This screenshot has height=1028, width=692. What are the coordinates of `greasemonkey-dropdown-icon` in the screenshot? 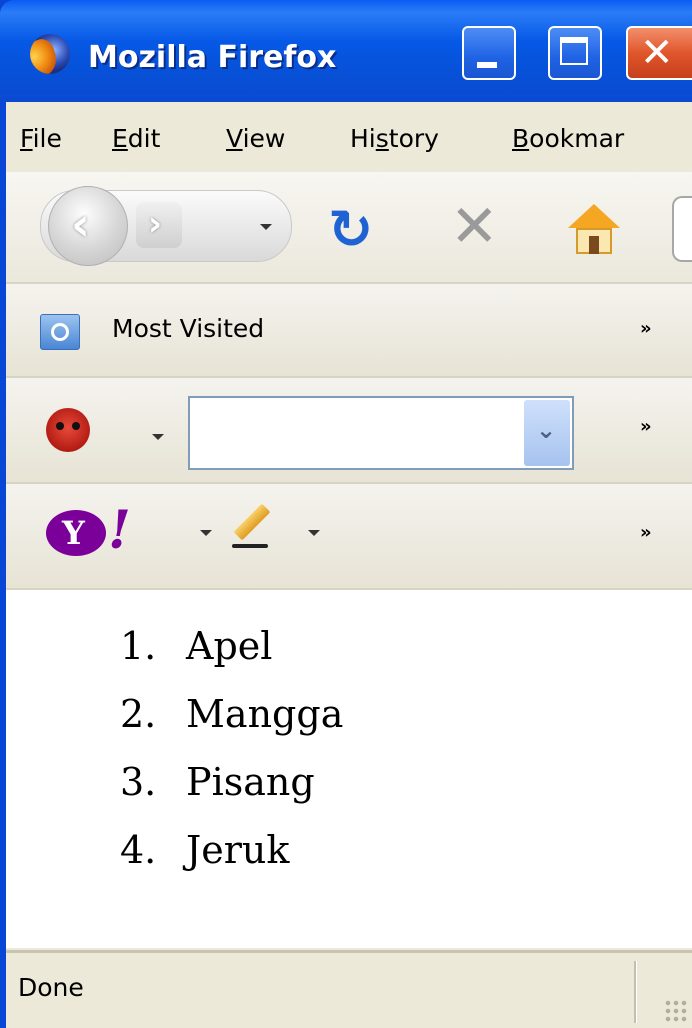 It's located at (158, 437).